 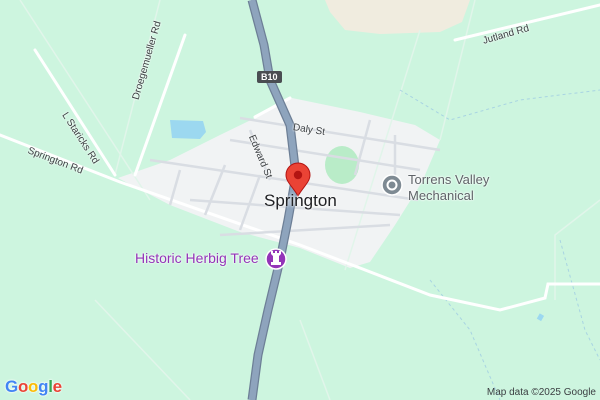 I want to click on pond, so click(x=540, y=317).